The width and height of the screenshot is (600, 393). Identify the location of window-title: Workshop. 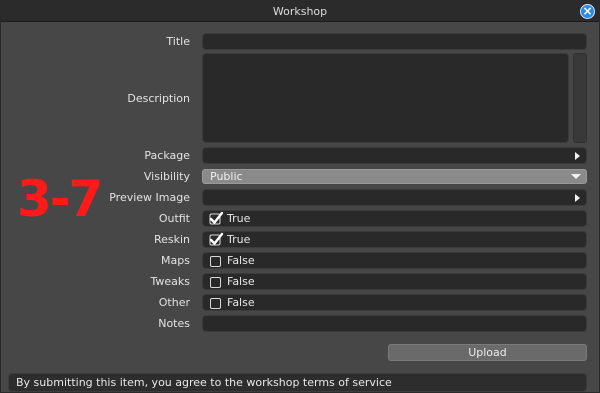
(300, 11).